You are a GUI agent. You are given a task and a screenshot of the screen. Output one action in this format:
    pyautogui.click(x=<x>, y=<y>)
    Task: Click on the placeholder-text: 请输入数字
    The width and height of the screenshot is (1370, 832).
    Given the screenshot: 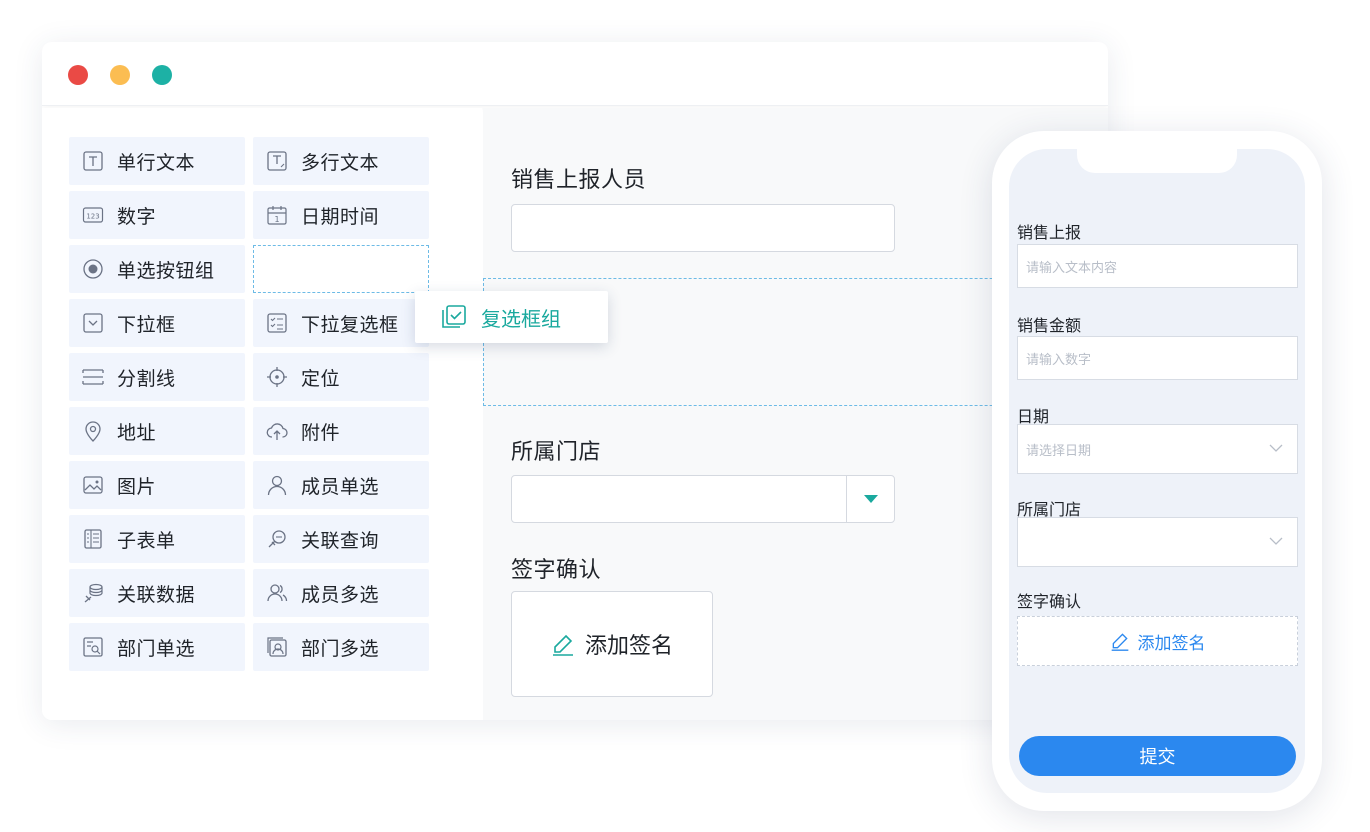 What is the action you would take?
    pyautogui.click(x=1059, y=360)
    